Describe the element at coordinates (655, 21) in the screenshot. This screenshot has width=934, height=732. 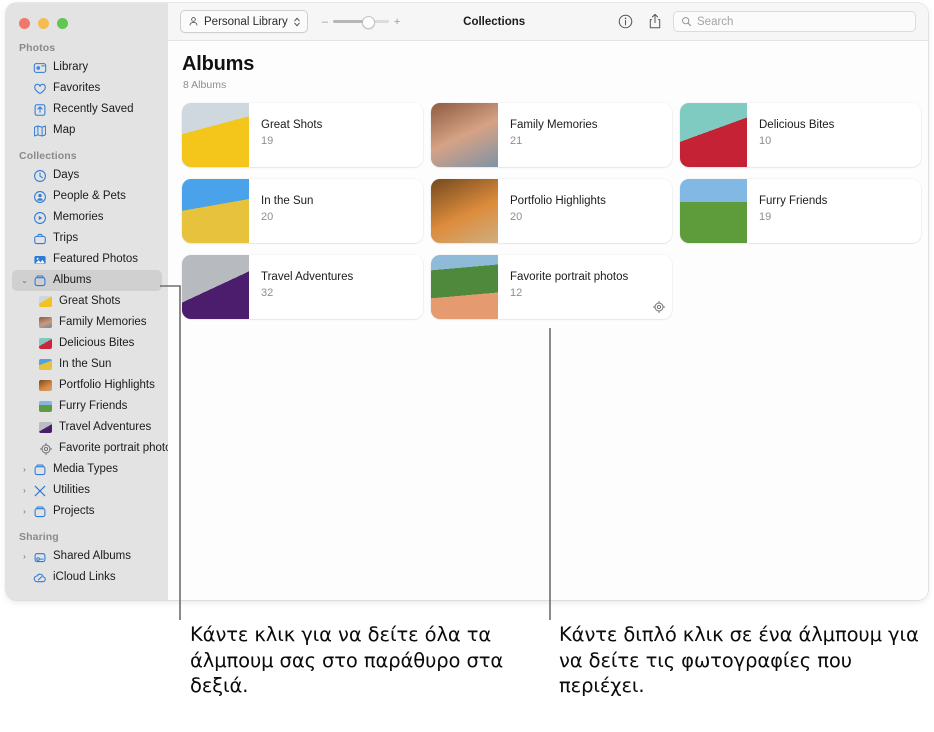
I see `share-icon` at that location.